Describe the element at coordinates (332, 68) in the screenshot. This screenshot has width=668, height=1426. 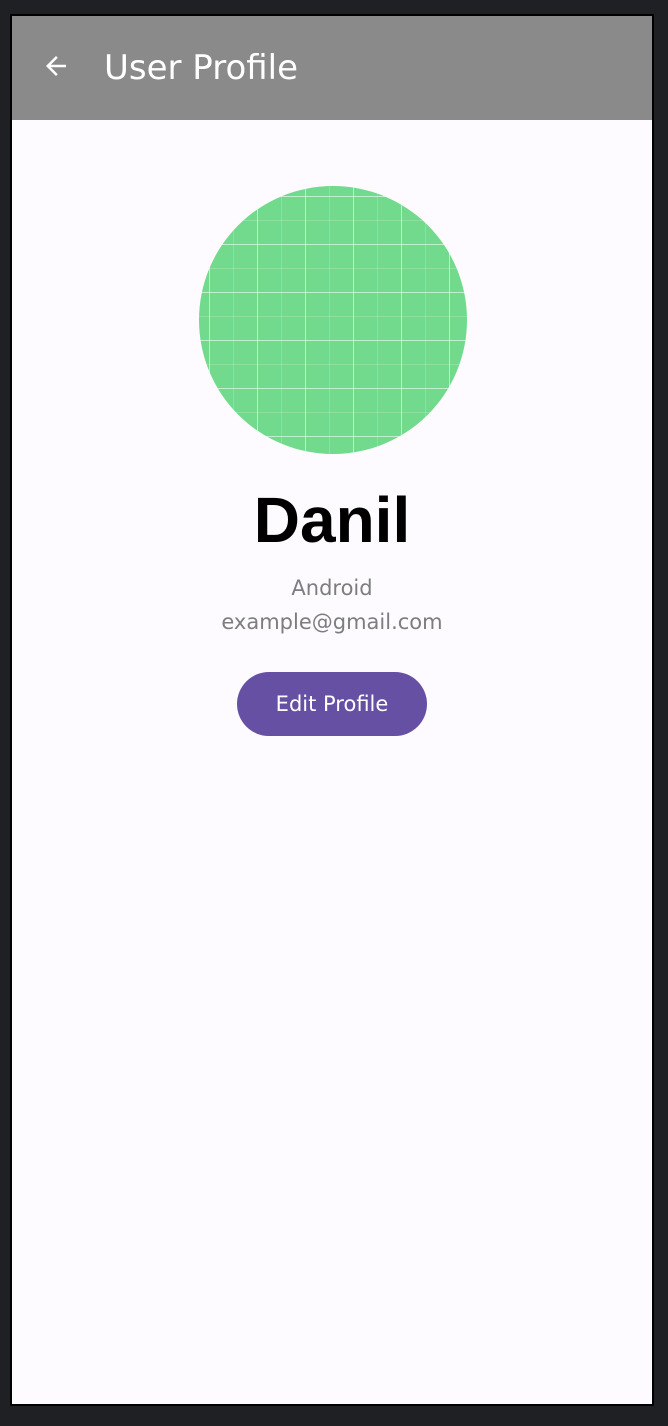
I see `top-app-bar: User Profile` at that location.